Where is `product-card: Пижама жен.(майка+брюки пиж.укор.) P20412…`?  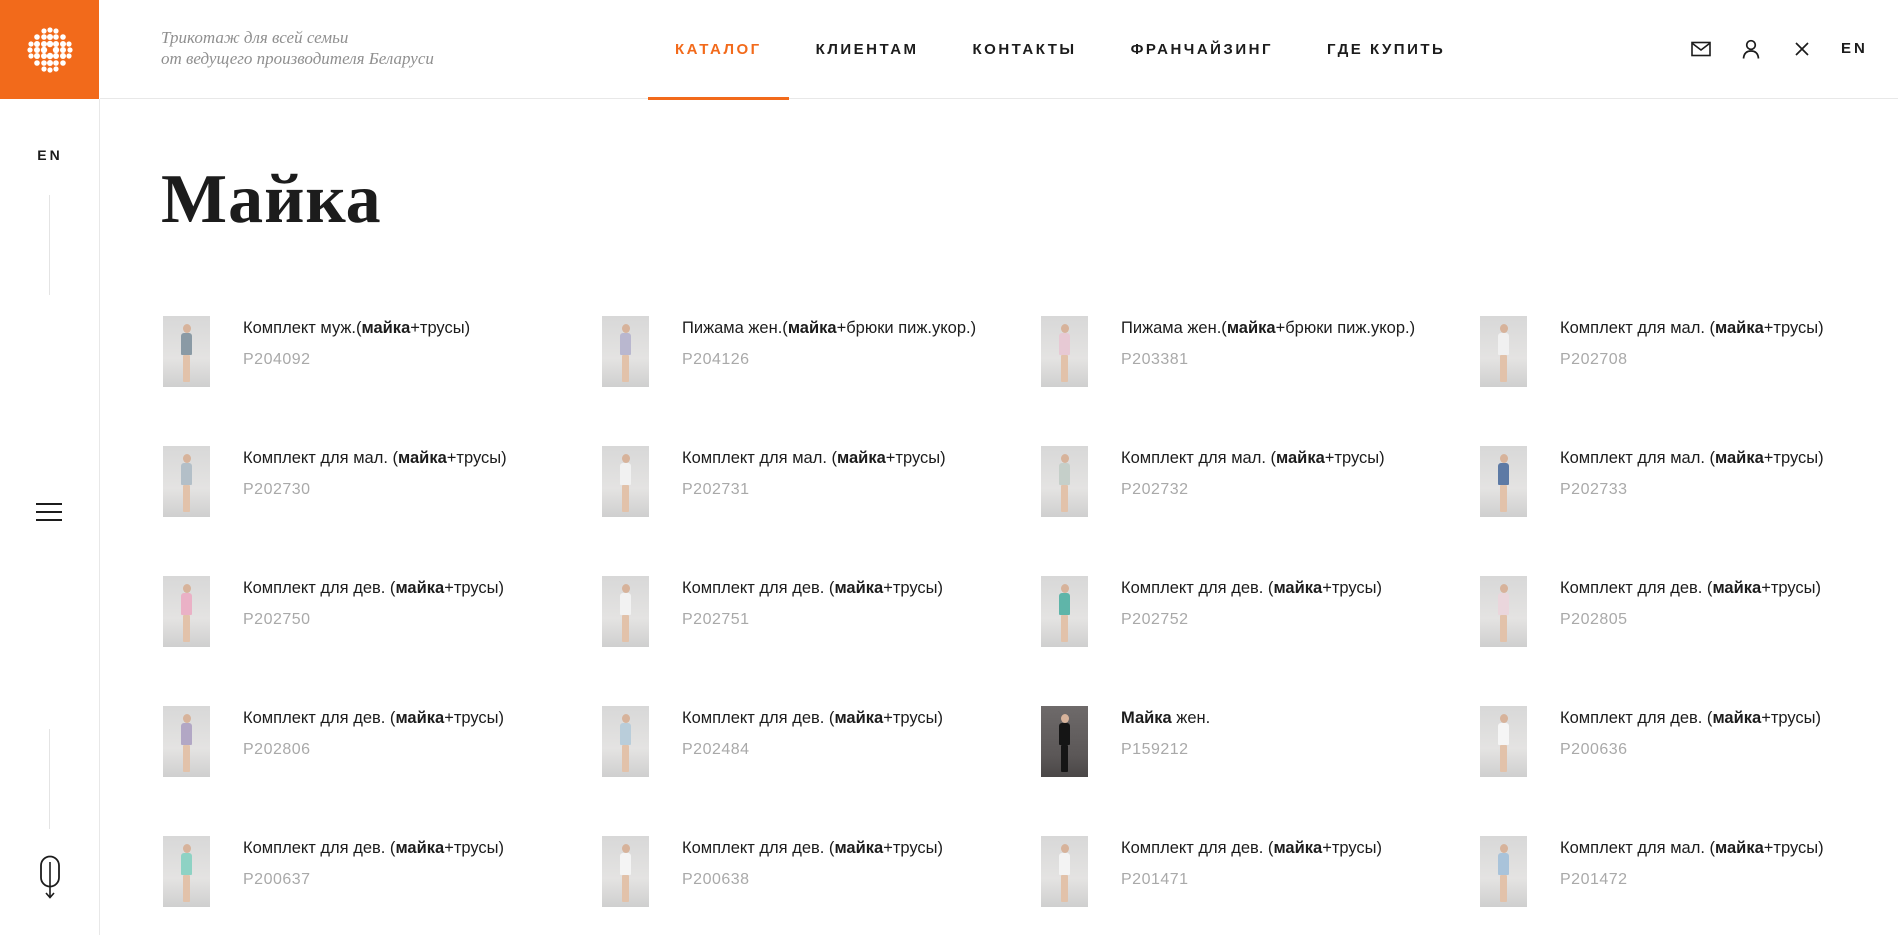
product-card: Пижама жен.(майка+брюки пиж.укор.) P20412… is located at coordinates (821, 381).